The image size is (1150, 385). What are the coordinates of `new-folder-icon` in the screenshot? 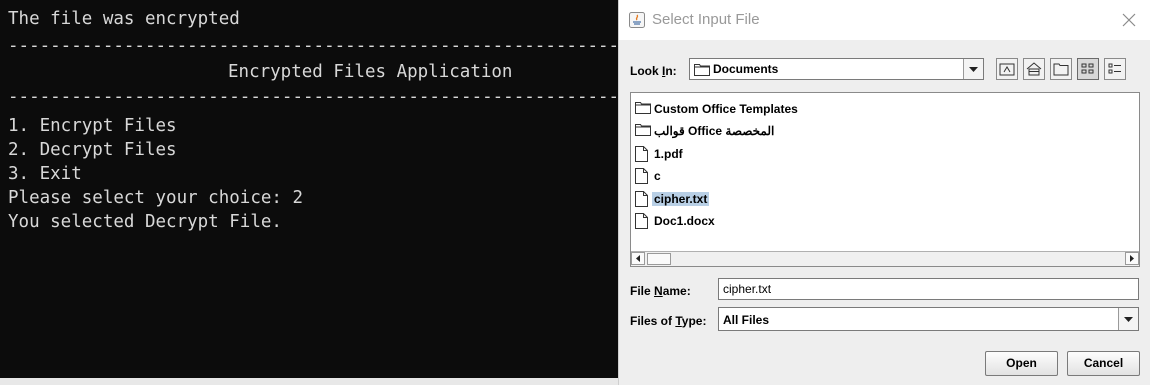 It's located at (1061, 69).